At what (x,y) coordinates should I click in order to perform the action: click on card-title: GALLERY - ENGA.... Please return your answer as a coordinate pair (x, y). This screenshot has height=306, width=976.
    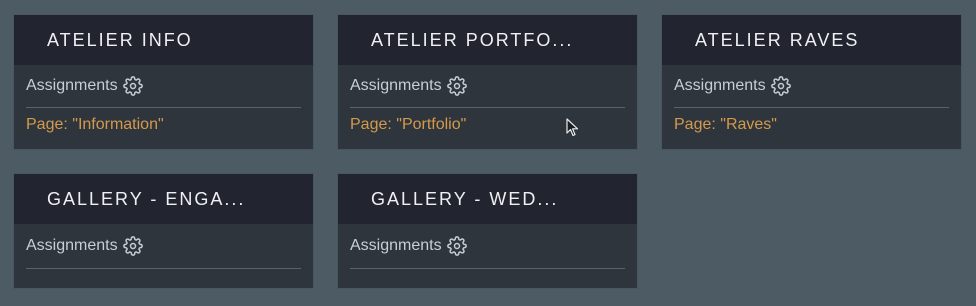
    Looking at the image, I should click on (146, 198).